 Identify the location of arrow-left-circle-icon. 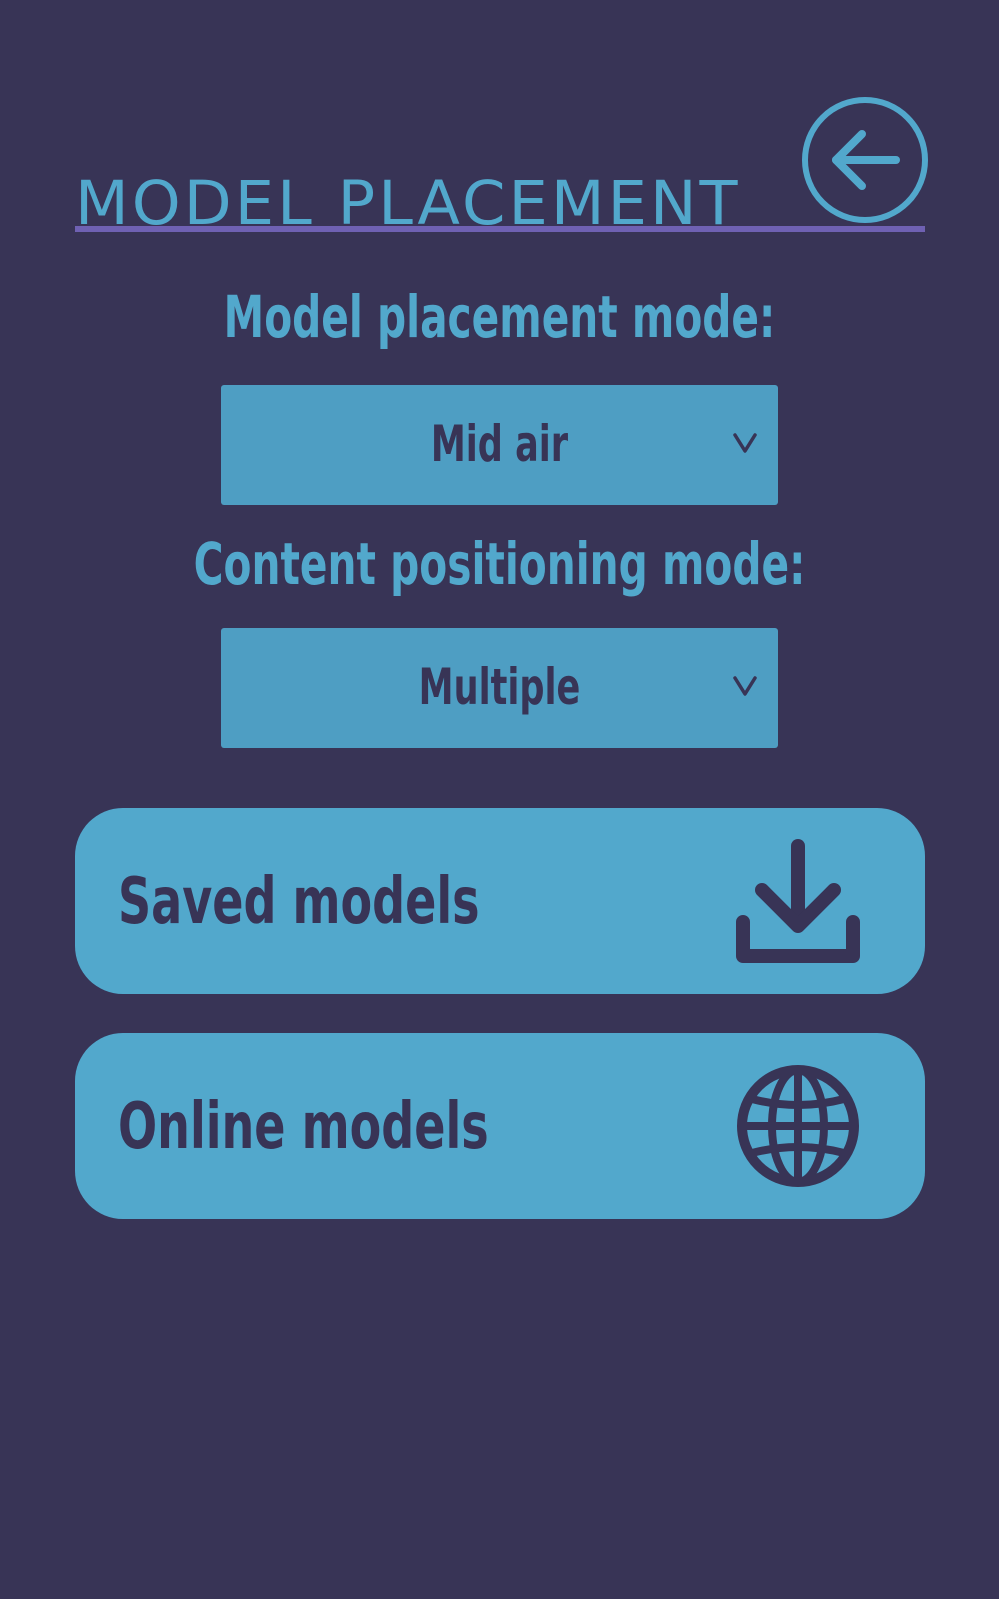
(865, 160).